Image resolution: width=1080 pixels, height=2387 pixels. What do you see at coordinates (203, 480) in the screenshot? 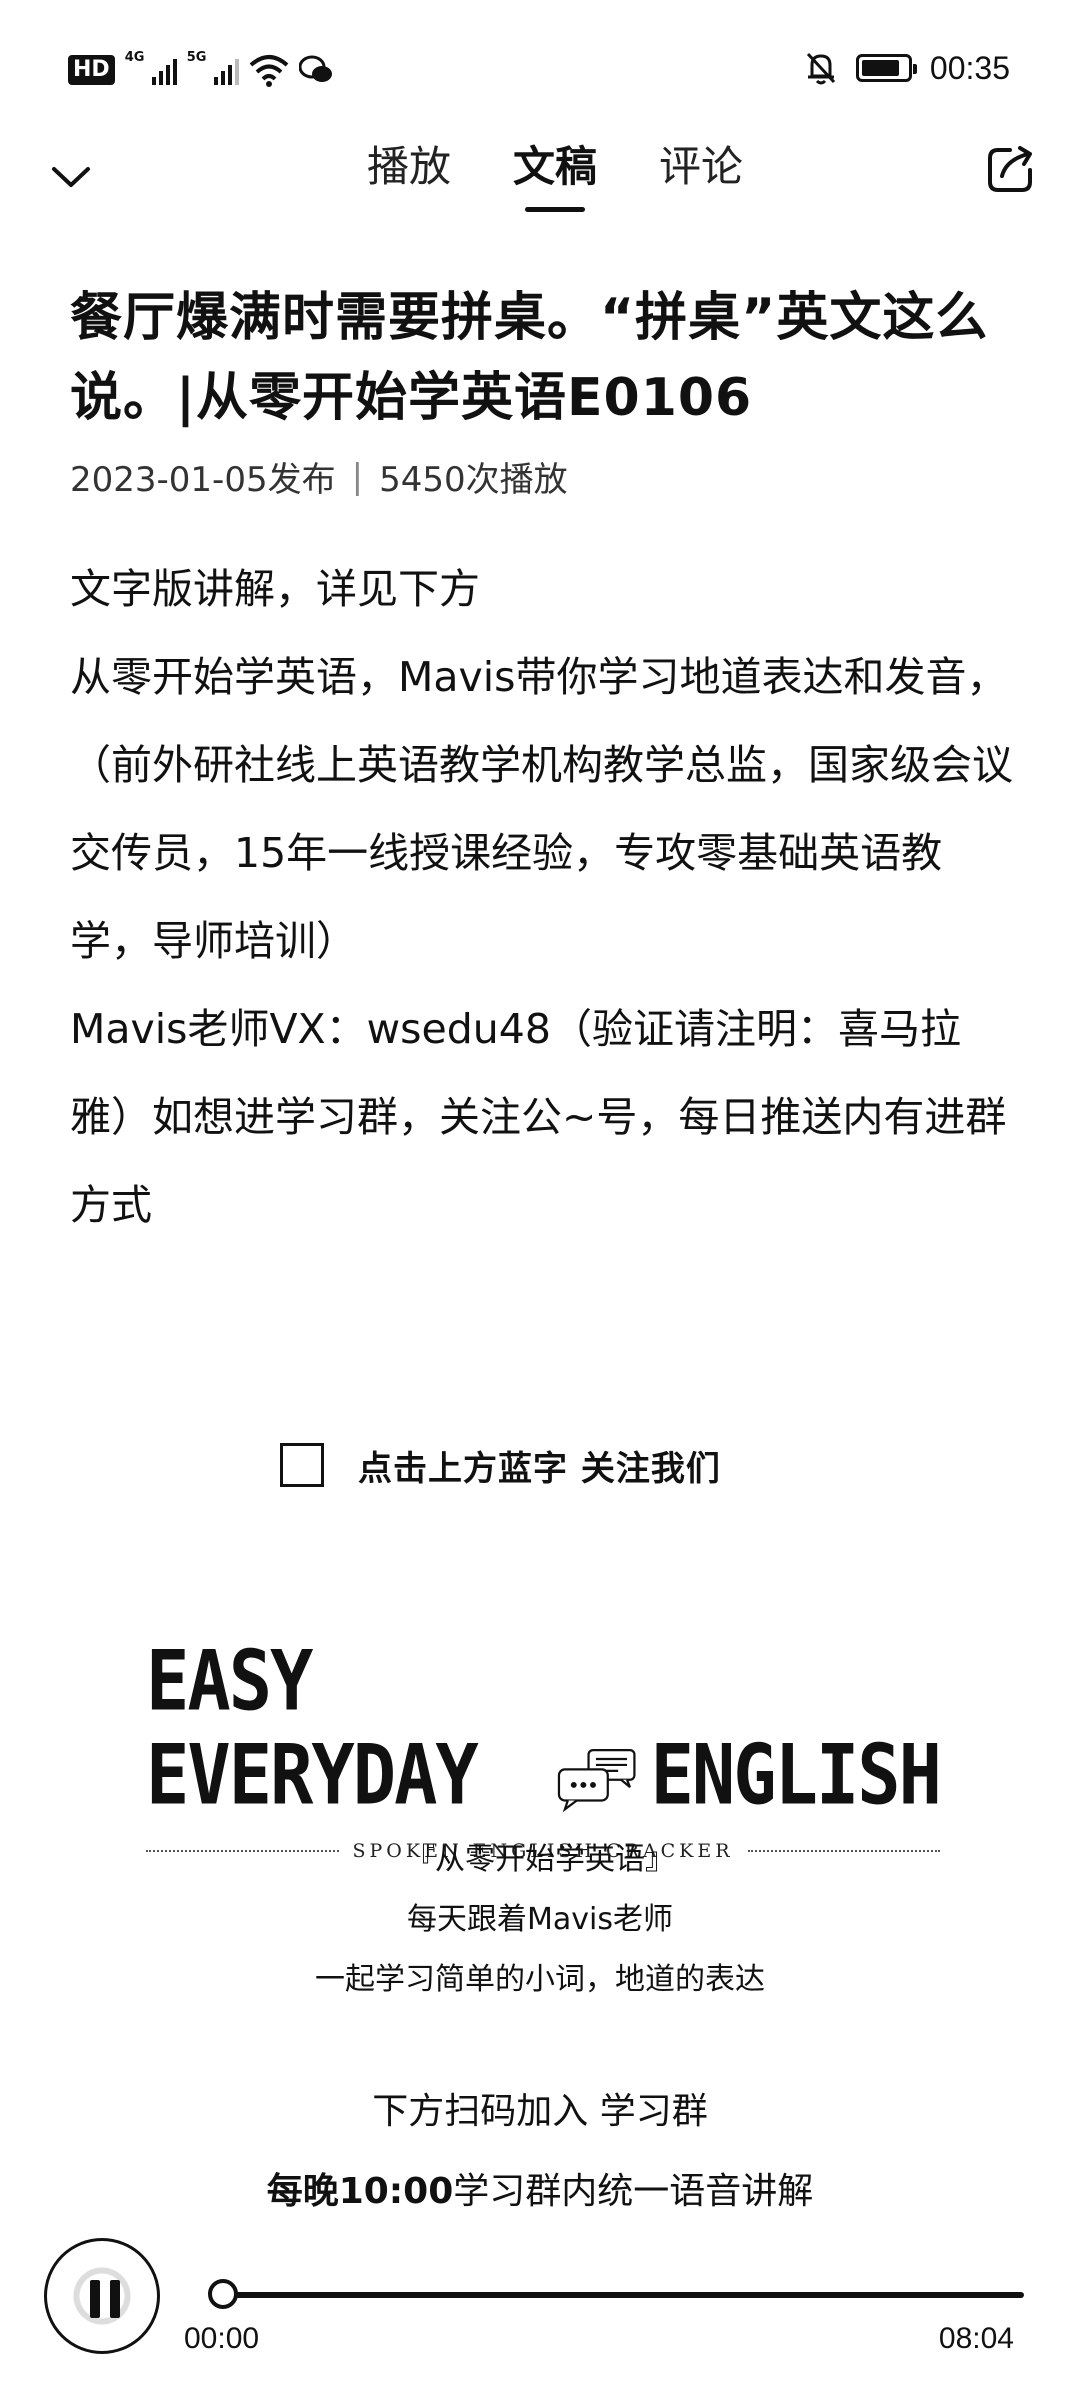
I see `publish-date: 2023-01-05发布` at bounding box center [203, 480].